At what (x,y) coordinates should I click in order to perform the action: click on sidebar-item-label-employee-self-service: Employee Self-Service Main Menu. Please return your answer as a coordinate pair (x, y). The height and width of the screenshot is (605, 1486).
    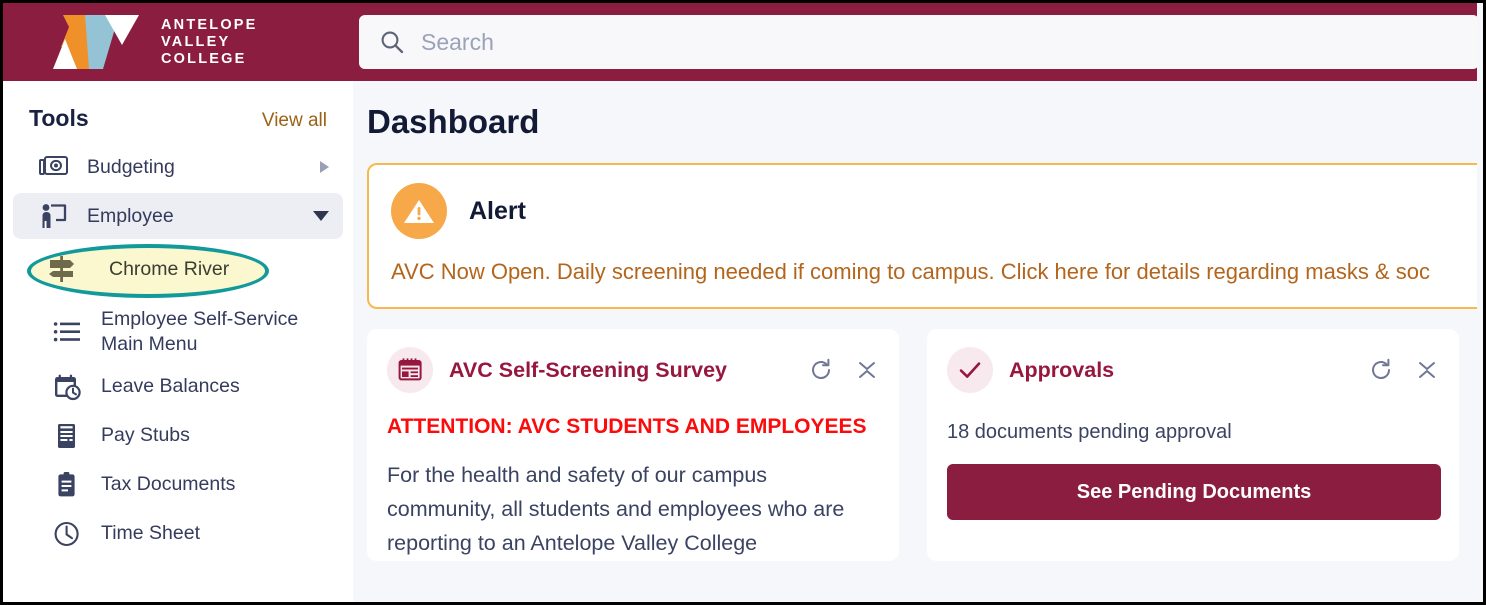
    Looking at the image, I should click on (200, 331).